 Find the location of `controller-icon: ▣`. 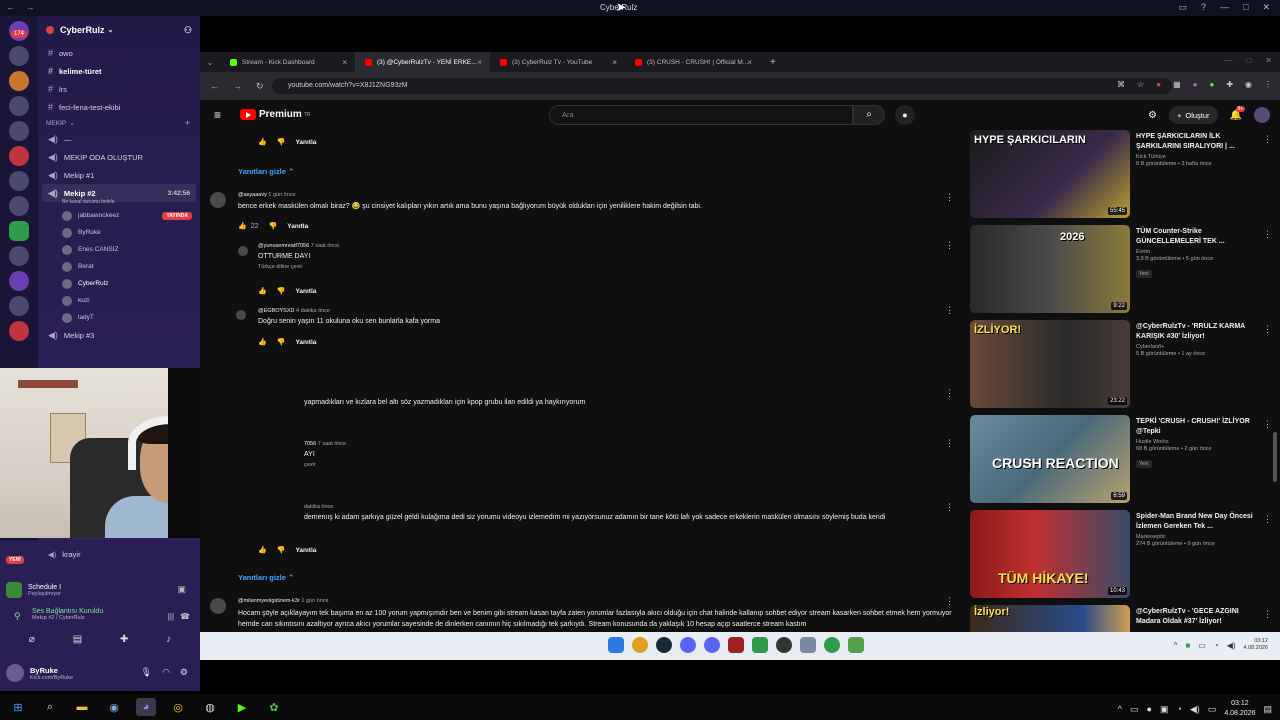

controller-icon: ▣ is located at coordinates (181, 589).